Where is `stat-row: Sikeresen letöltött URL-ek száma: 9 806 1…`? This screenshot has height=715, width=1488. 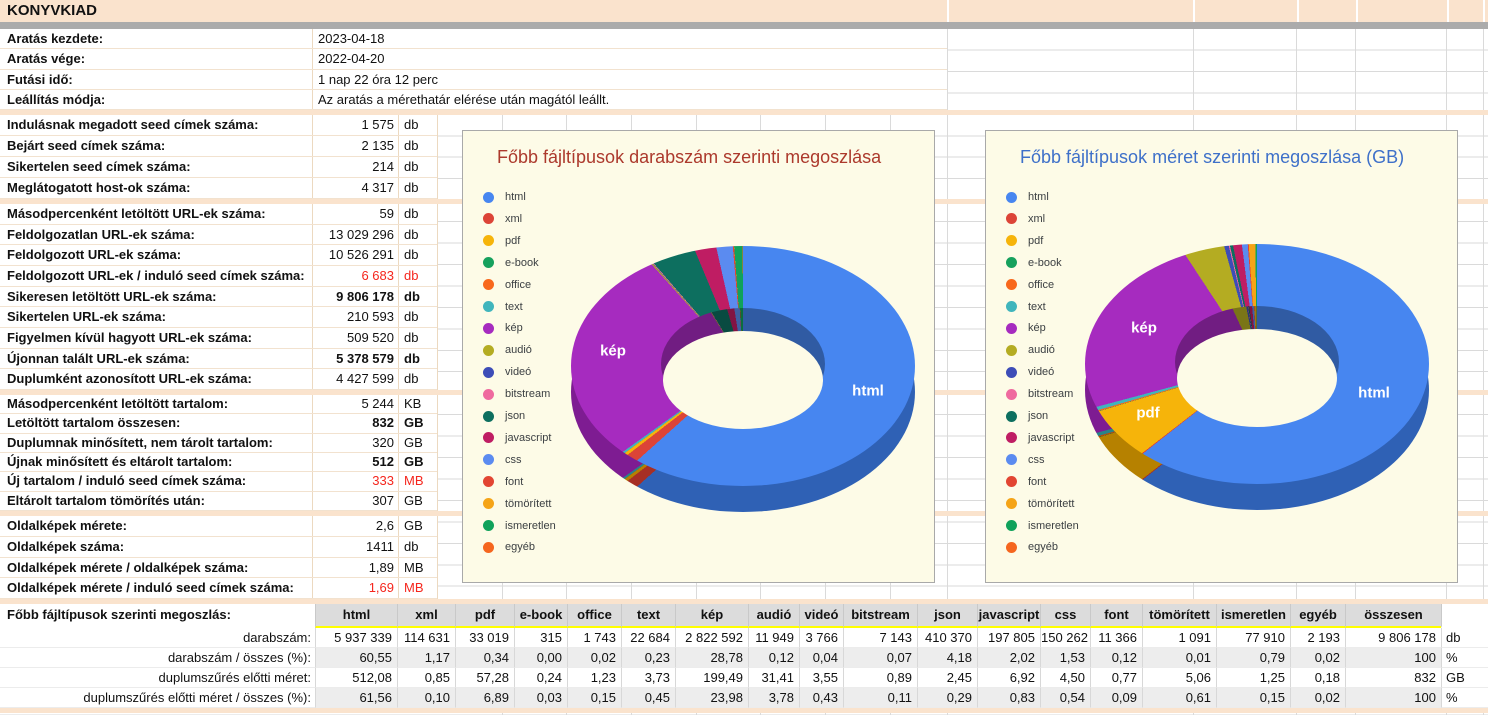
stat-row: Sikeresen letöltött URL-ek száma: 9 806 1… is located at coordinates (218, 297).